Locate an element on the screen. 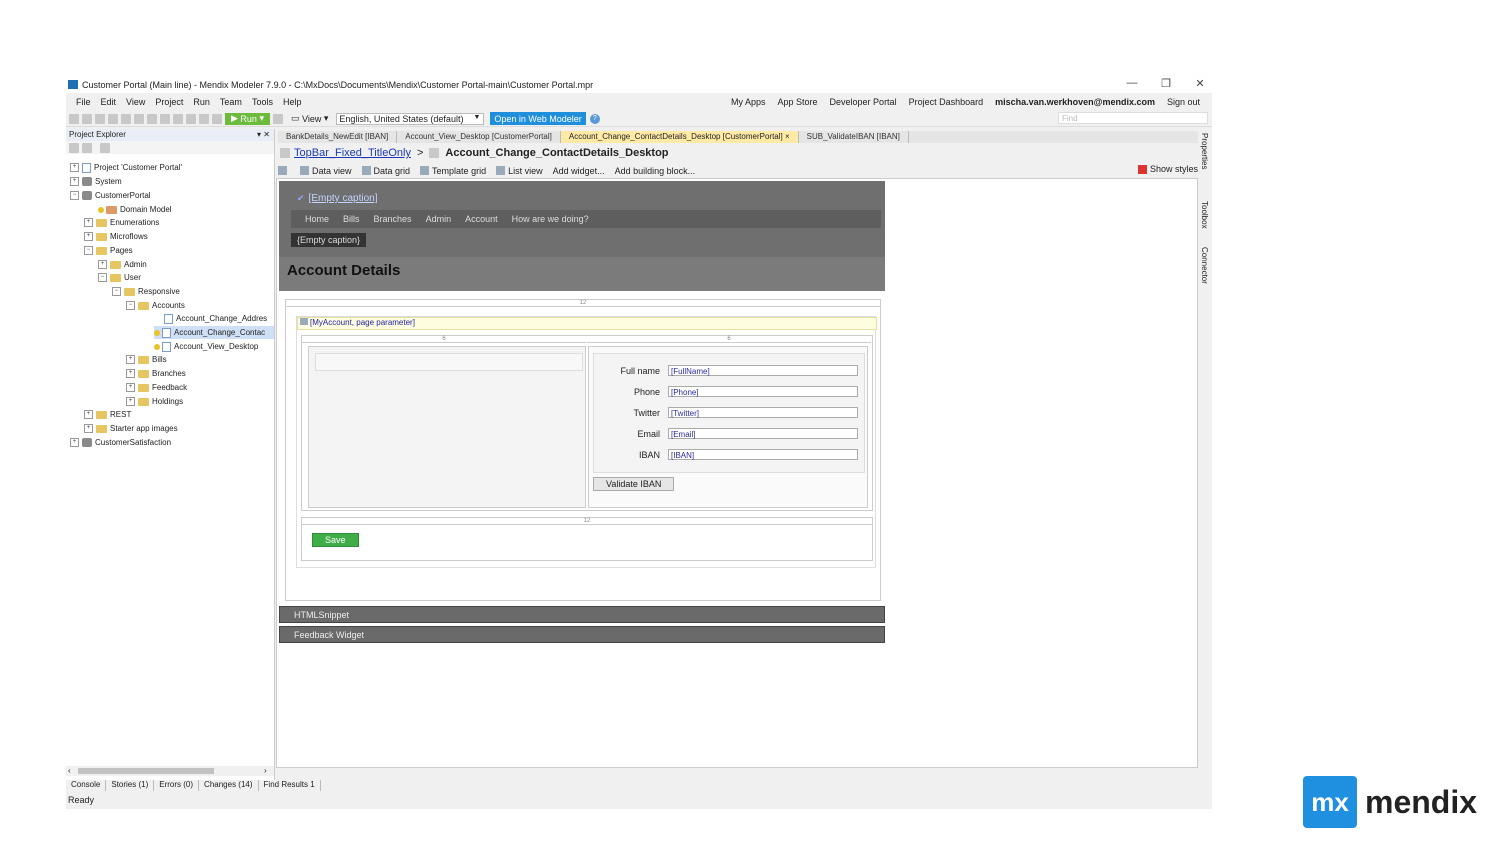 Image resolution: width=1510 pixels, height=853 pixels. phone-field: [Phone] is located at coordinates (763, 391).